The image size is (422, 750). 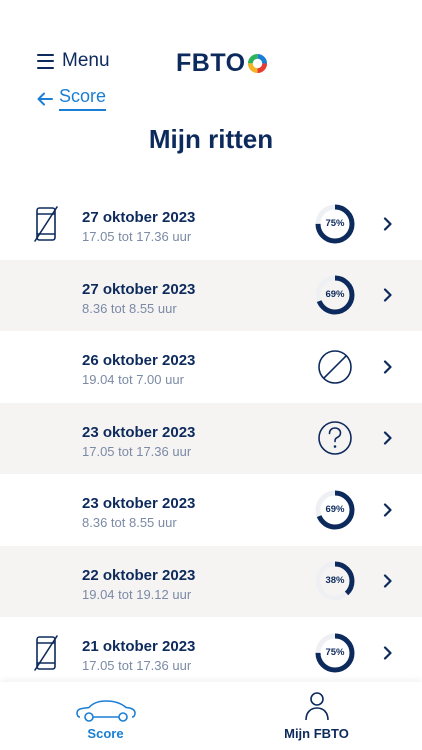 What do you see at coordinates (211, 224) in the screenshot?
I see `ride-row: 27 oktober 2023 17.05 tot 17.36 uur 75%` at bounding box center [211, 224].